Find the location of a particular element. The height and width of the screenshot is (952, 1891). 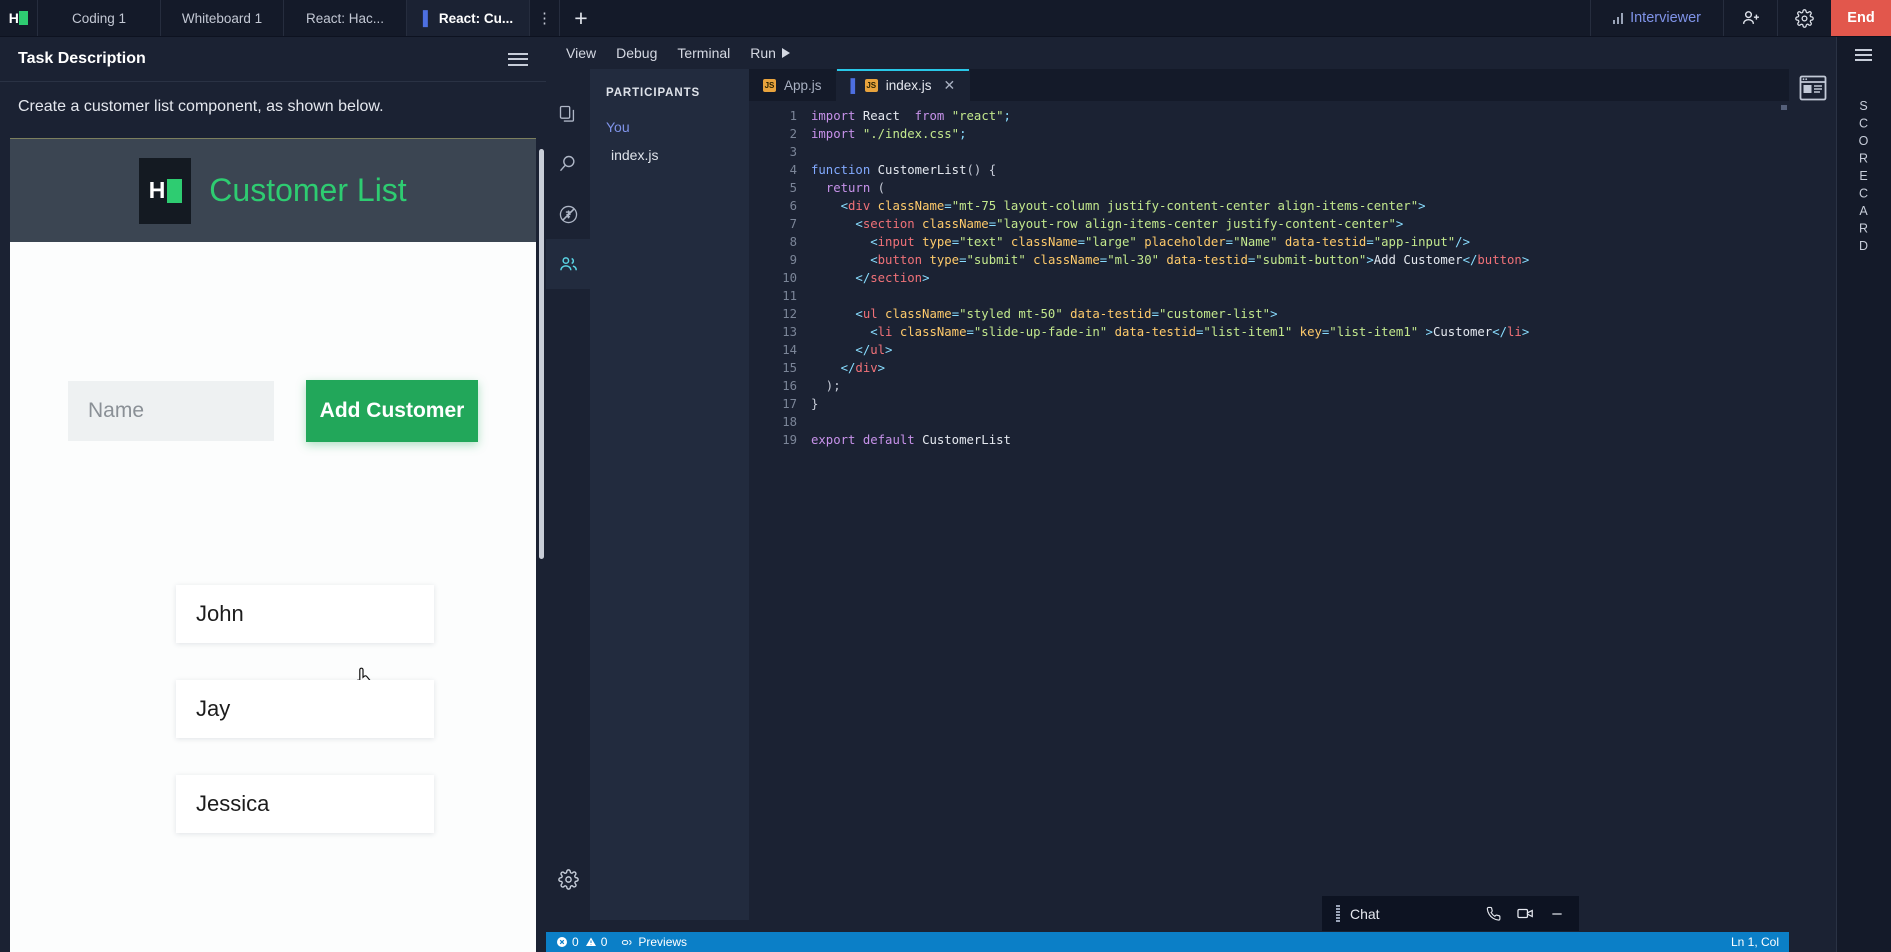

end-interview-button: End is located at coordinates (1861, 18).